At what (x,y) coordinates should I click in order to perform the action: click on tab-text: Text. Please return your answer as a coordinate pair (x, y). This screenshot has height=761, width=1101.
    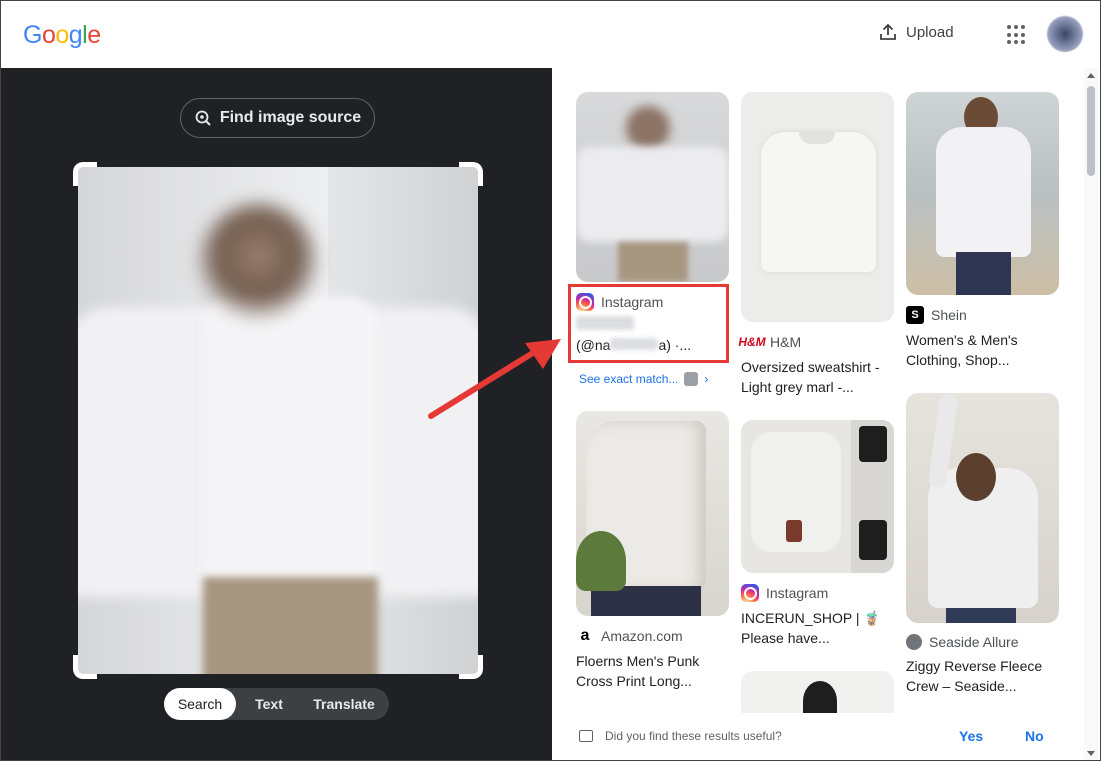
    Looking at the image, I should click on (269, 704).